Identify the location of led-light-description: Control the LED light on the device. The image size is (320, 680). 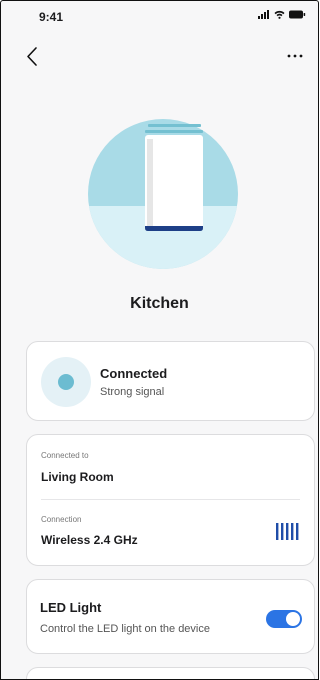
(125, 629).